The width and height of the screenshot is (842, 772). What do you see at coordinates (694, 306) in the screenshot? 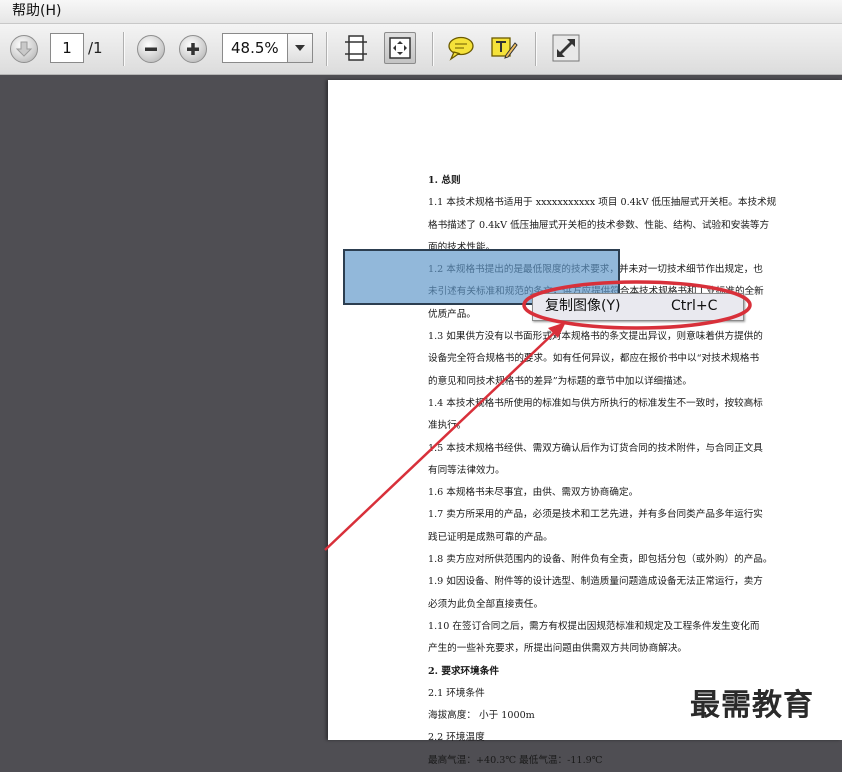
I see `menu-item-shortcut: Ctrl+C` at bounding box center [694, 306].